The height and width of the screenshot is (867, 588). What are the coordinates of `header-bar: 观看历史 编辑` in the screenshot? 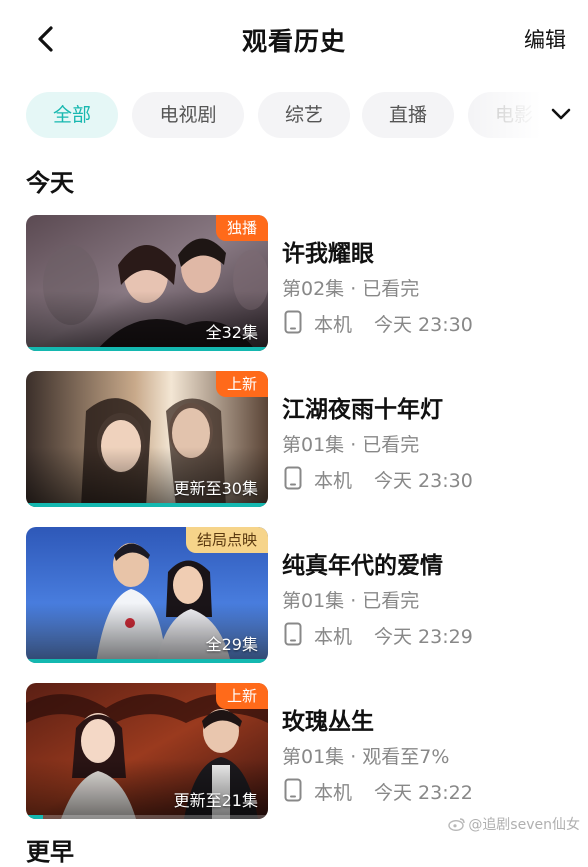 It's located at (294, 39).